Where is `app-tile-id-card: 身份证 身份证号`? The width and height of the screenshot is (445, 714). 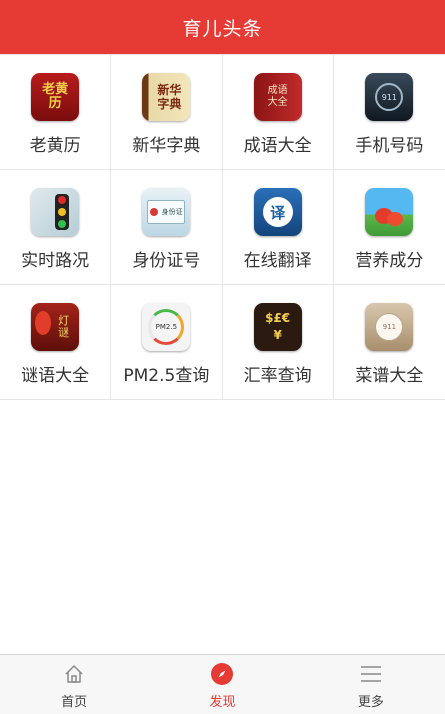 app-tile-id-card: 身份证 身份证号 is located at coordinates (167, 227).